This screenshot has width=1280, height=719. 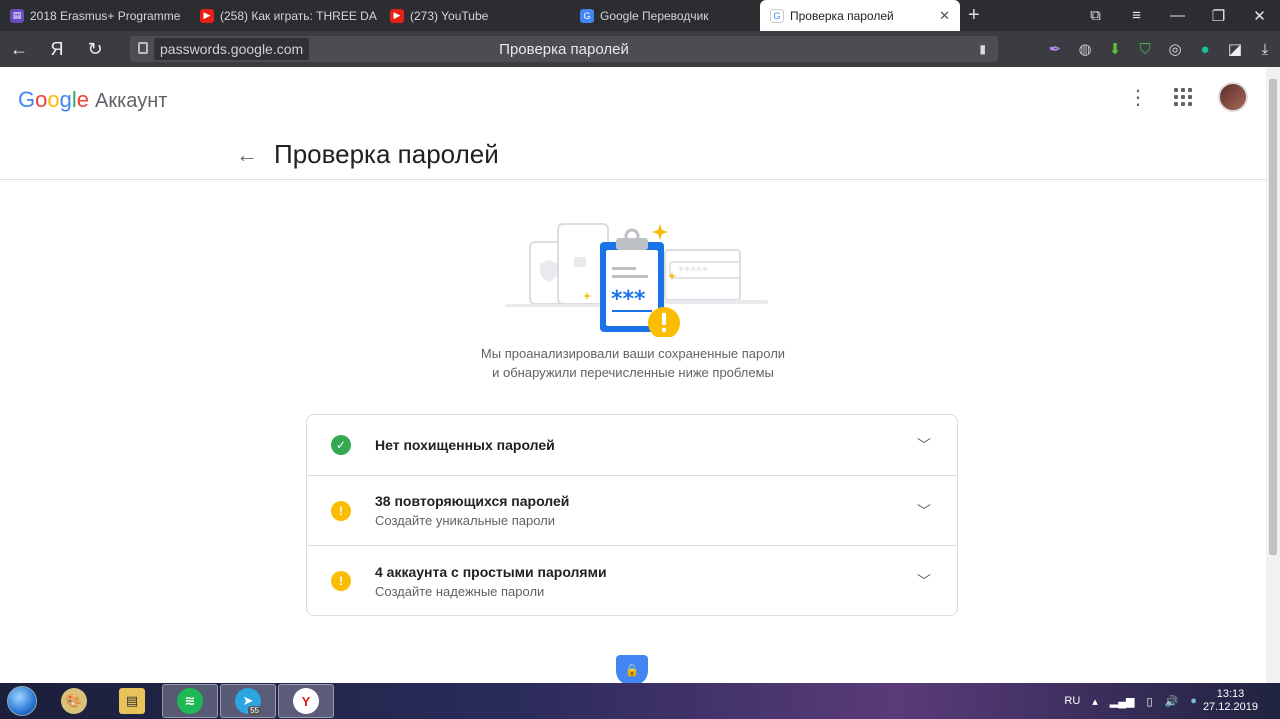 I want to click on avatar, so click(x=1233, y=97).